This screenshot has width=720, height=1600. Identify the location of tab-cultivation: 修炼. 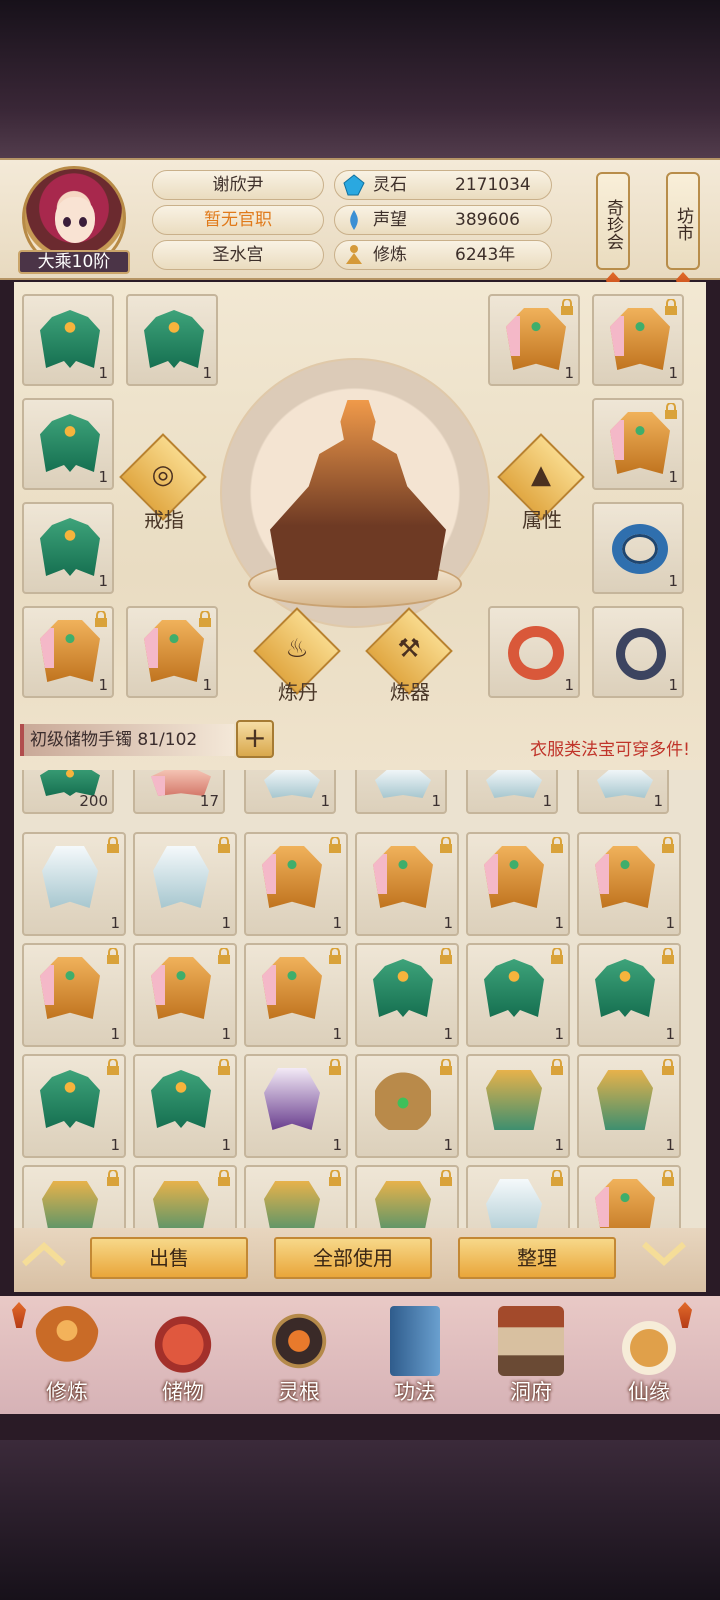
(67, 1358).